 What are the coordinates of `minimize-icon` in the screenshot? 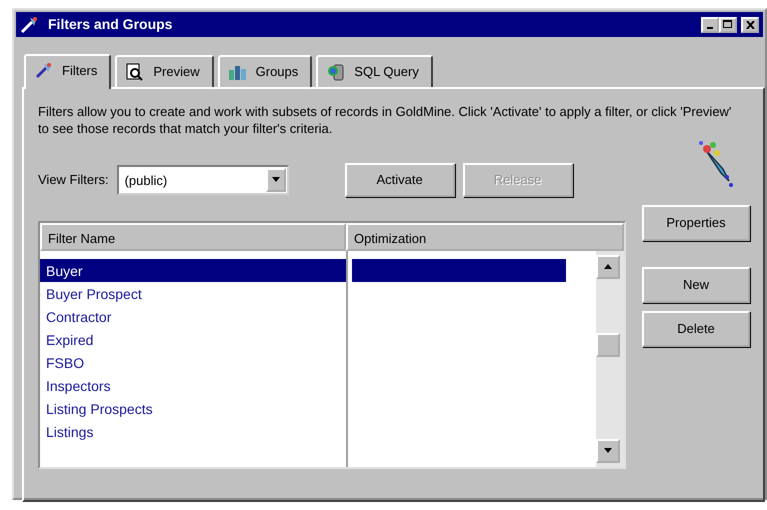 It's located at (710, 27).